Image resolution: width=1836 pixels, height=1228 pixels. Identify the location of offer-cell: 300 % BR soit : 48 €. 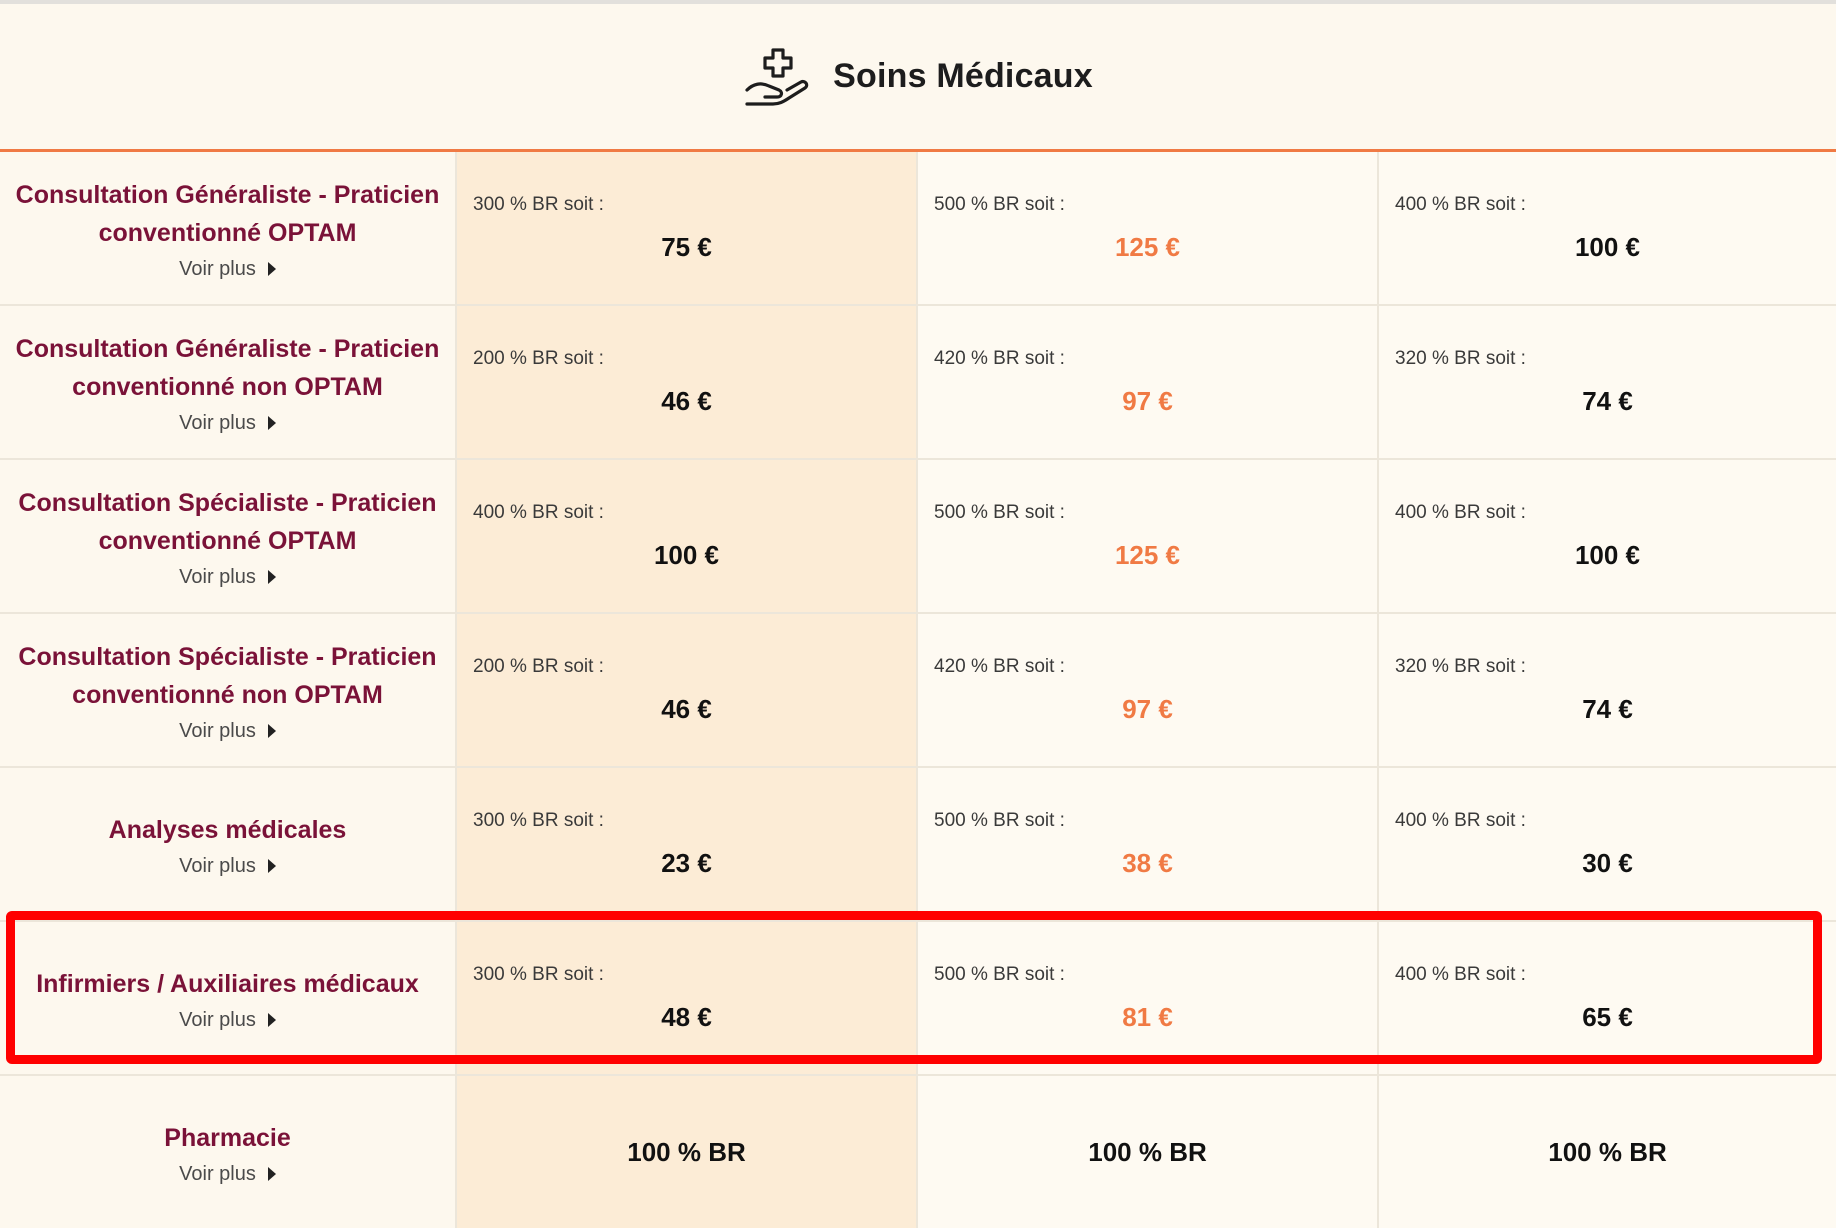
(687, 998).